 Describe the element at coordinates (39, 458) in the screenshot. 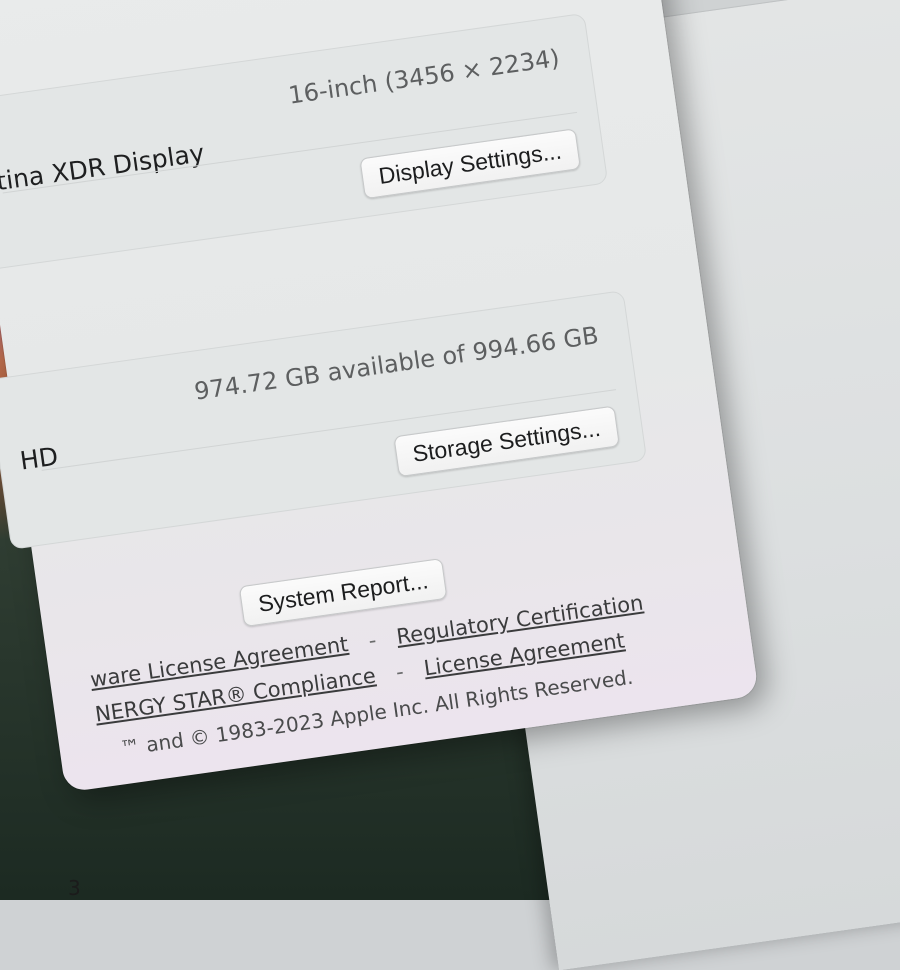

I see `storage-name: HD` at that location.